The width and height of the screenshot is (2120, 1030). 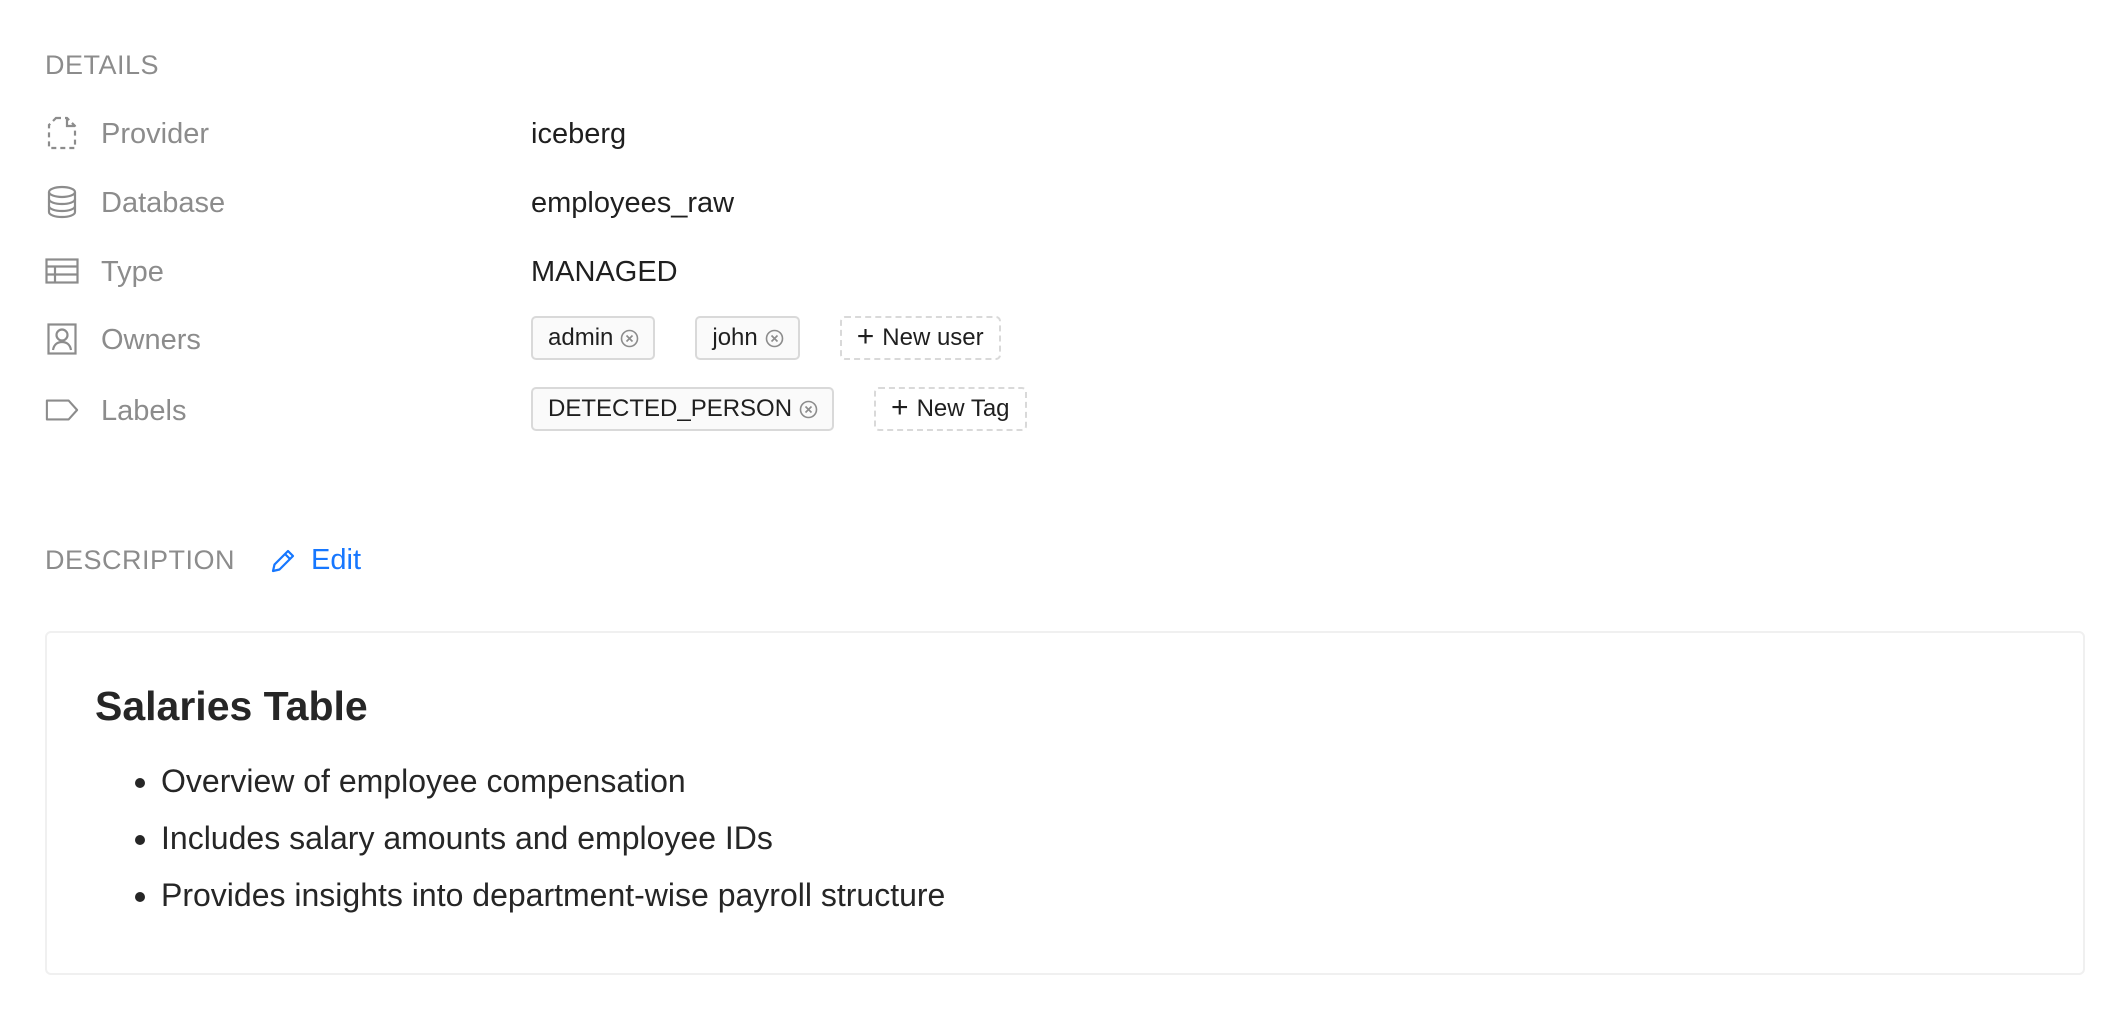 I want to click on owners-tag-list: admin john + New user, so click(x=766, y=338).